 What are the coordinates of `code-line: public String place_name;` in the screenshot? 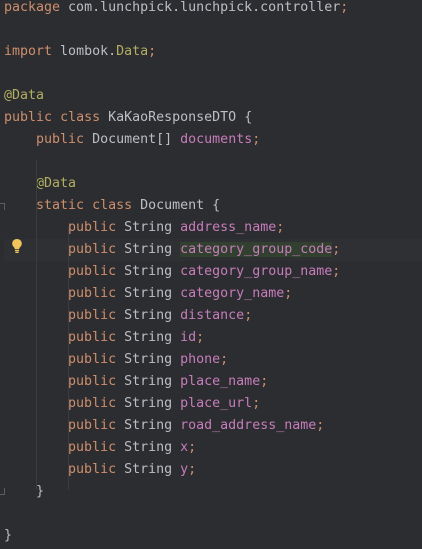 It's located at (213, 382).